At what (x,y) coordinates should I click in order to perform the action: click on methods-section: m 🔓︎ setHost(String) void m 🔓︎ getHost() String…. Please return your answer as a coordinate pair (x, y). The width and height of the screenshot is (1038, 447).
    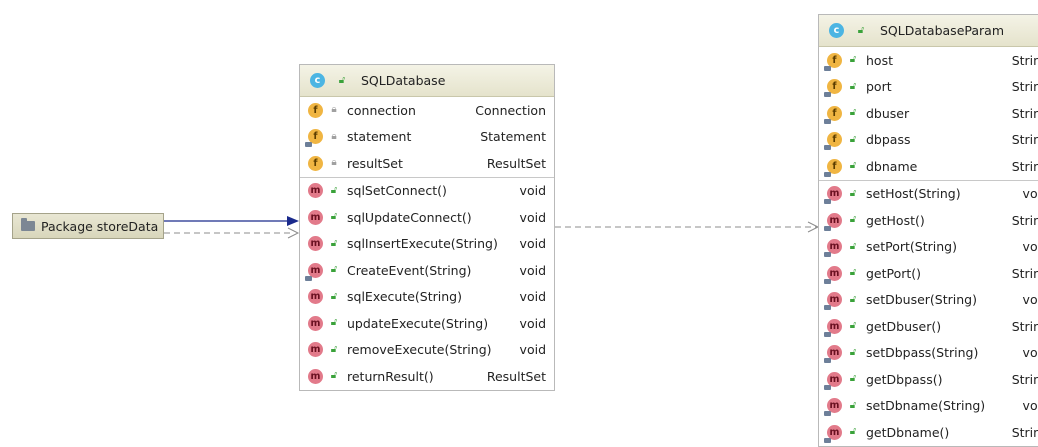
    Looking at the image, I should click on (928, 312).